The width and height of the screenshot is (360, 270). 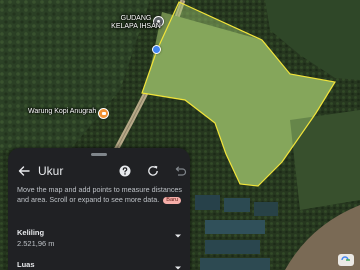 What do you see at coordinates (26, 264) in the screenshot?
I see `area-label: Luas` at bounding box center [26, 264].